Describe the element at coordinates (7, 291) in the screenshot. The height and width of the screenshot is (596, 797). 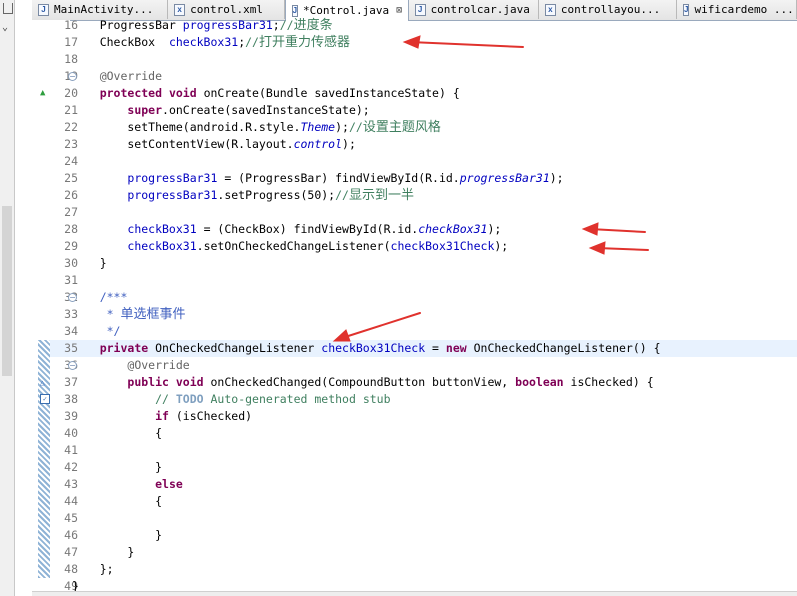
I see `sidebar-scrollbar` at that location.